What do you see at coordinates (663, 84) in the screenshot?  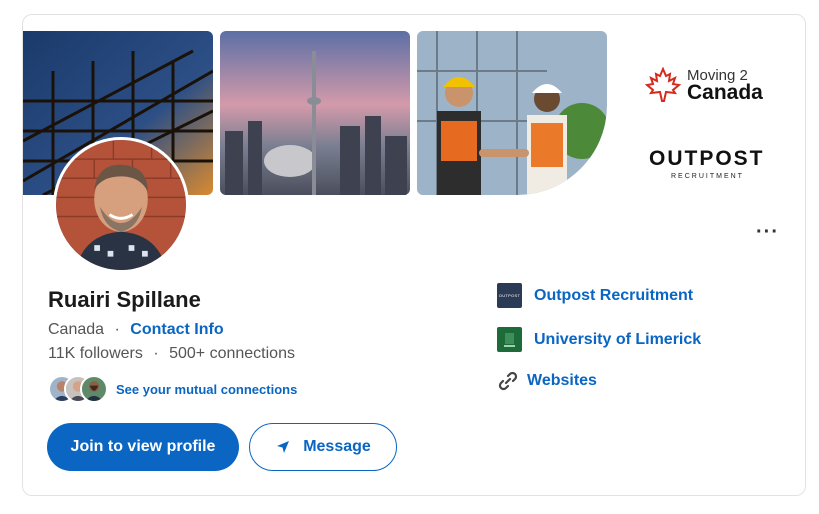 I see `maple-leaf-icon` at bounding box center [663, 84].